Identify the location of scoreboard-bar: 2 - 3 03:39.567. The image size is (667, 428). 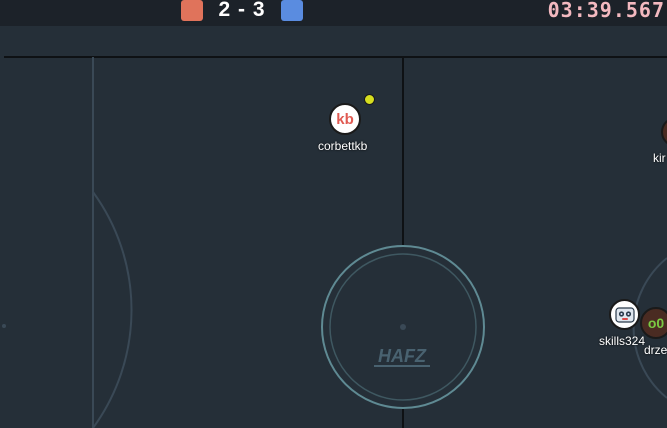
(333, 13).